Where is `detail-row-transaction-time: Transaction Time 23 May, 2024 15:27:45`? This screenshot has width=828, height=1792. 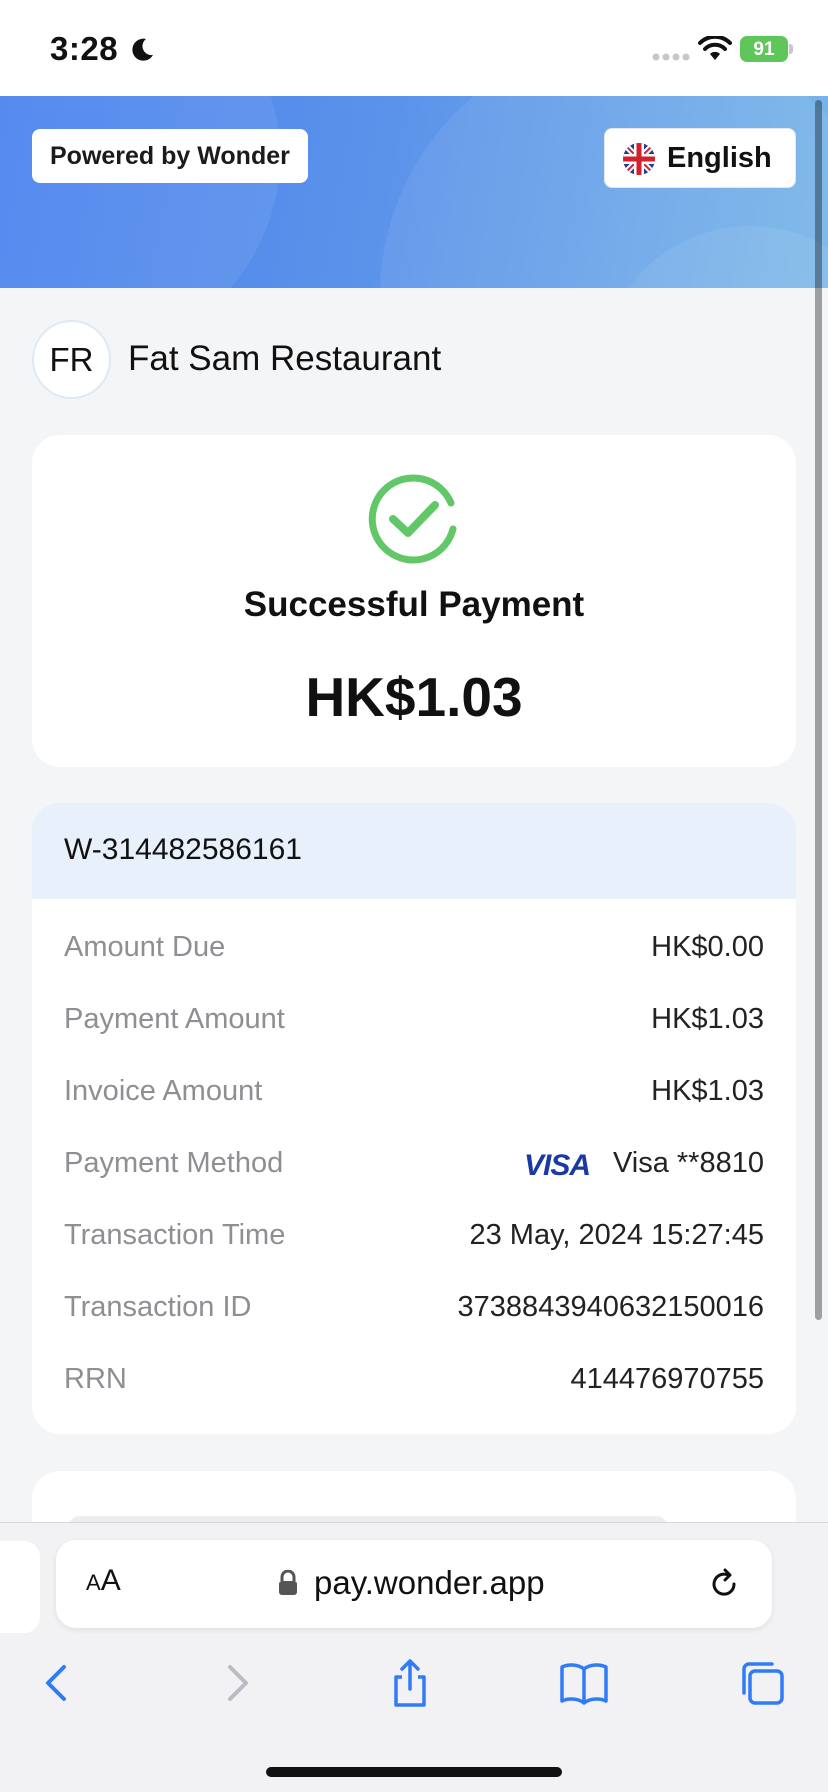 detail-row-transaction-time: Transaction Time 23 May, 2024 15:27:45 is located at coordinates (414, 1239).